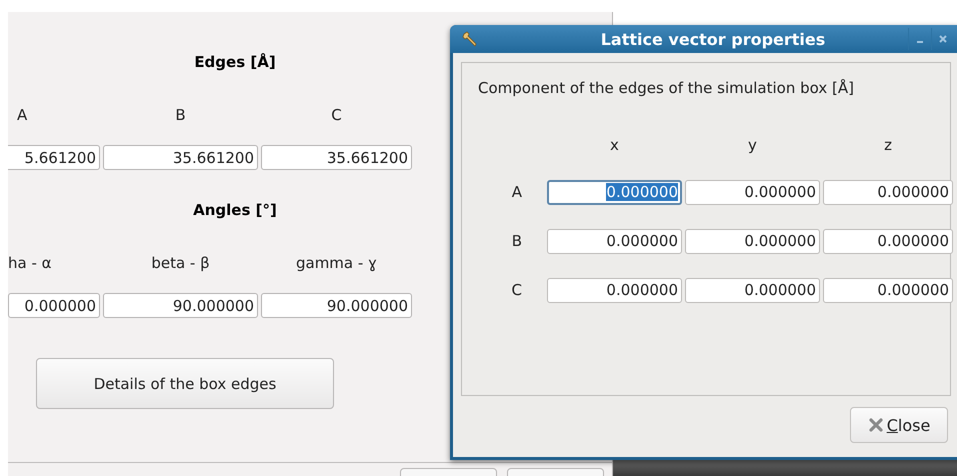  What do you see at coordinates (336, 116) in the screenshot?
I see `column-label: C` at bounding box center [336, 116].